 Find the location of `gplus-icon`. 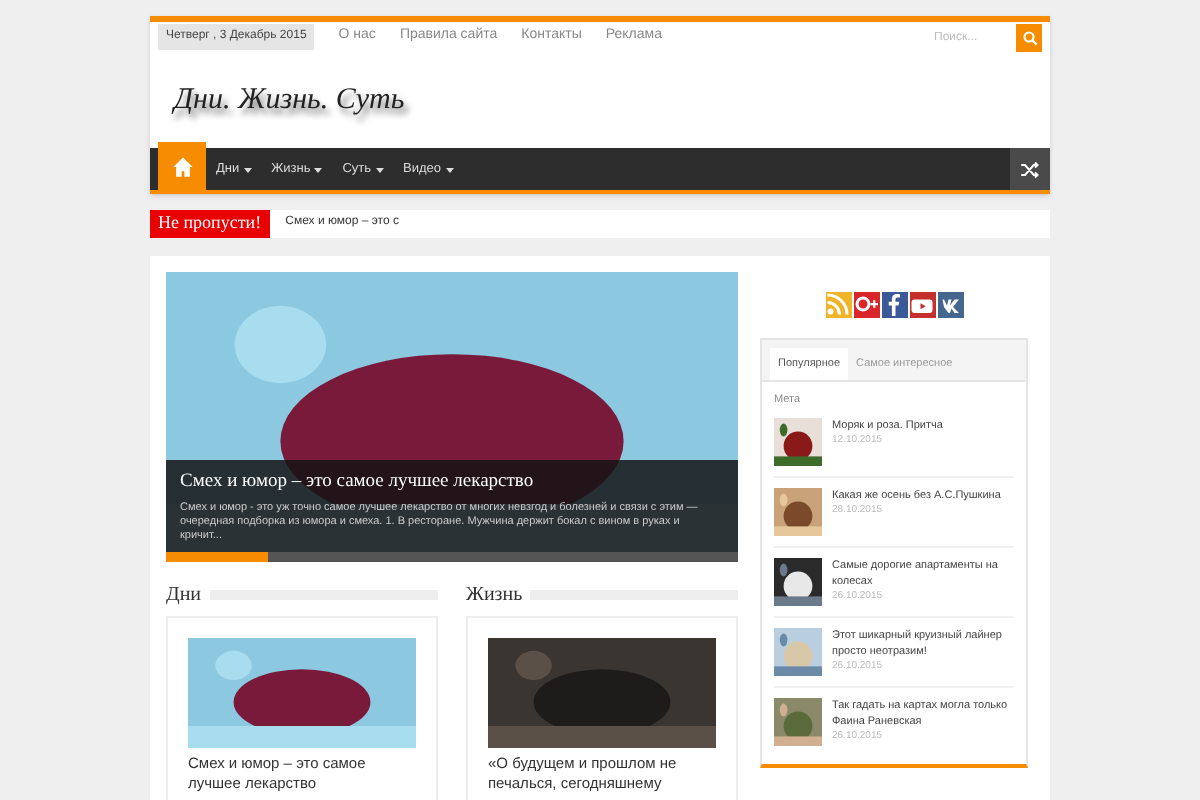

gplus-icon is located at coordinates (866, 304).